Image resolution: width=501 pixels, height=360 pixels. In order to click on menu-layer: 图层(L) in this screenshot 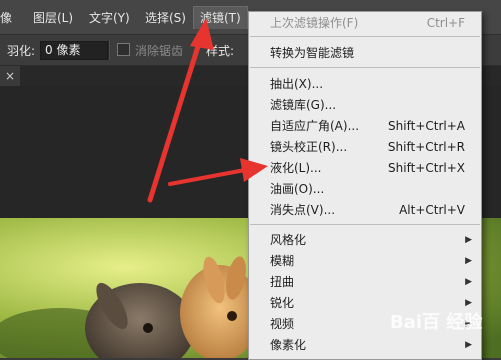, I will do `click(53, 18)`.